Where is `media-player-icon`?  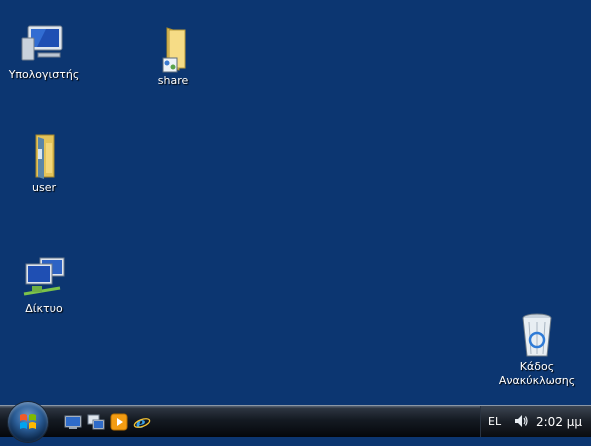
media-player-icon is located at coordinates (119, 422).